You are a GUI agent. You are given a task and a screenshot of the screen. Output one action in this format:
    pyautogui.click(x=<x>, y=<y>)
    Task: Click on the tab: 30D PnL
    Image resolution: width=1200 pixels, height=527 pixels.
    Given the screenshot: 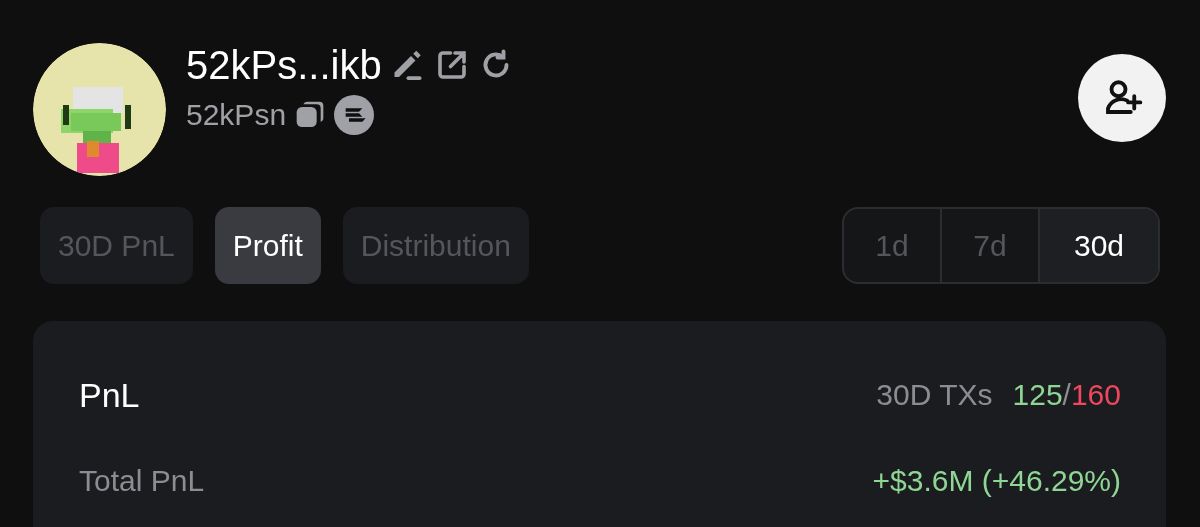 What is the action you would take?
    pyautogui.click(x=116, y=245)
    